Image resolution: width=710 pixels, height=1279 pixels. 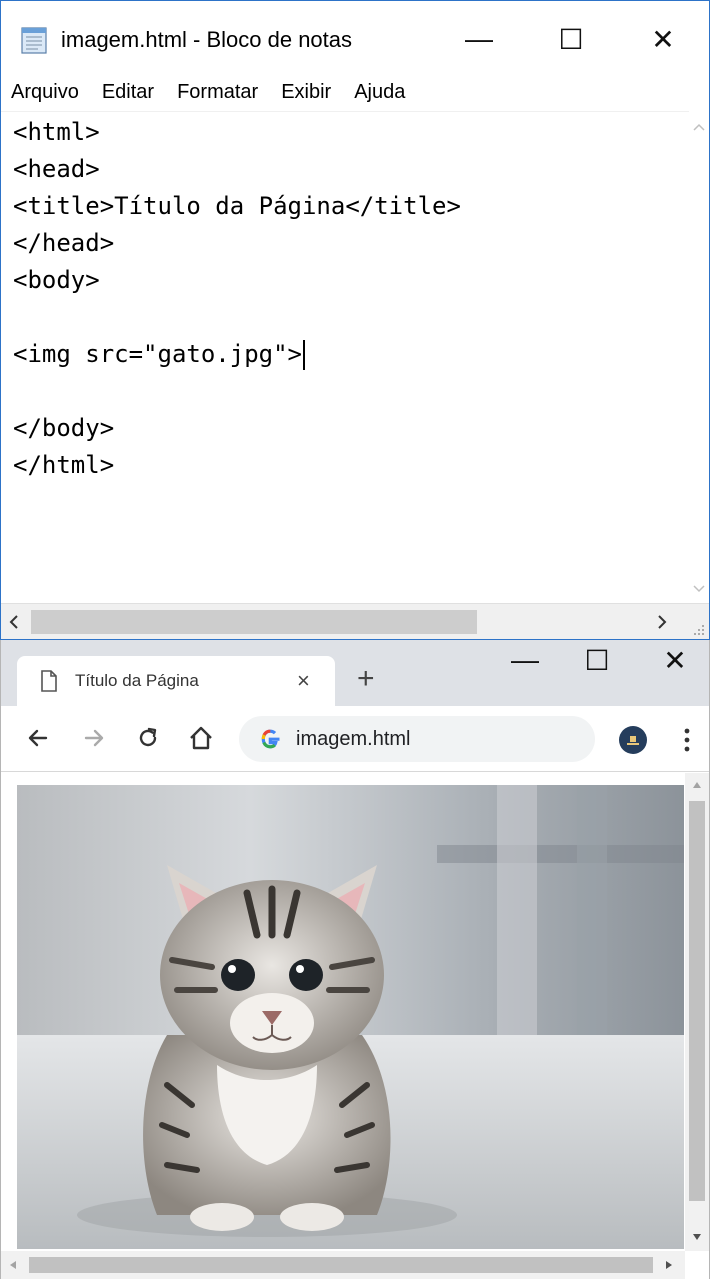 What do you see at coordinates (207, 39) in the screenshot?
I see `notepad-window-title: imagem.html - Bloco de notas` at bounding box center [207, 39].